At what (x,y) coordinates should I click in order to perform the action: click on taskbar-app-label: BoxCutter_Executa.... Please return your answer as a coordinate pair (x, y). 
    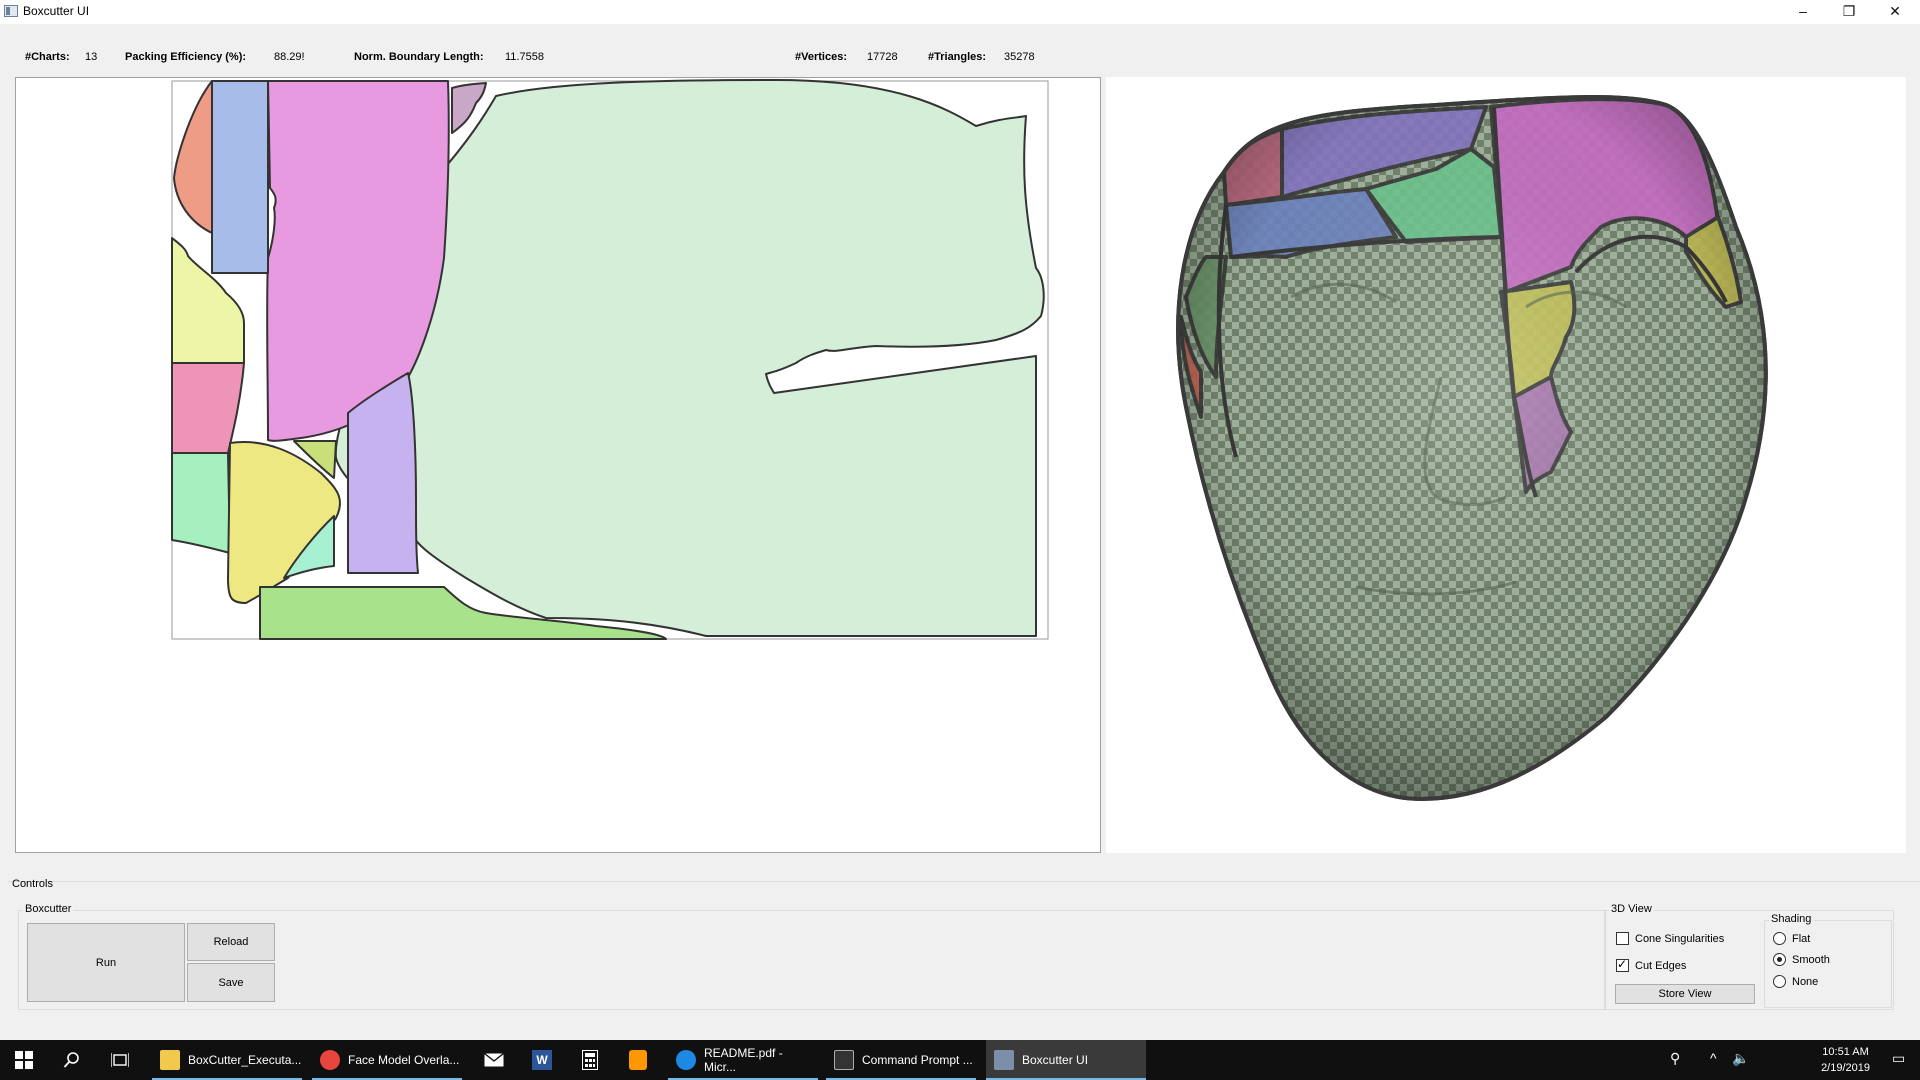
    Looking at the image, I should click on (245, 1060).